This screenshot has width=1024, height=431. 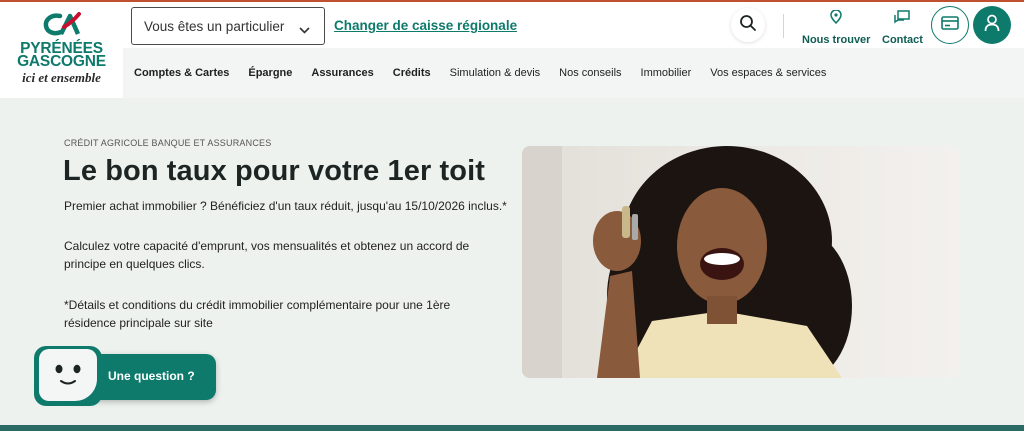 What do you see at coordinates (270, 73) in the screenshot?
I see `nav-item-epargne: Épargne` at bounding box center [270, 73].